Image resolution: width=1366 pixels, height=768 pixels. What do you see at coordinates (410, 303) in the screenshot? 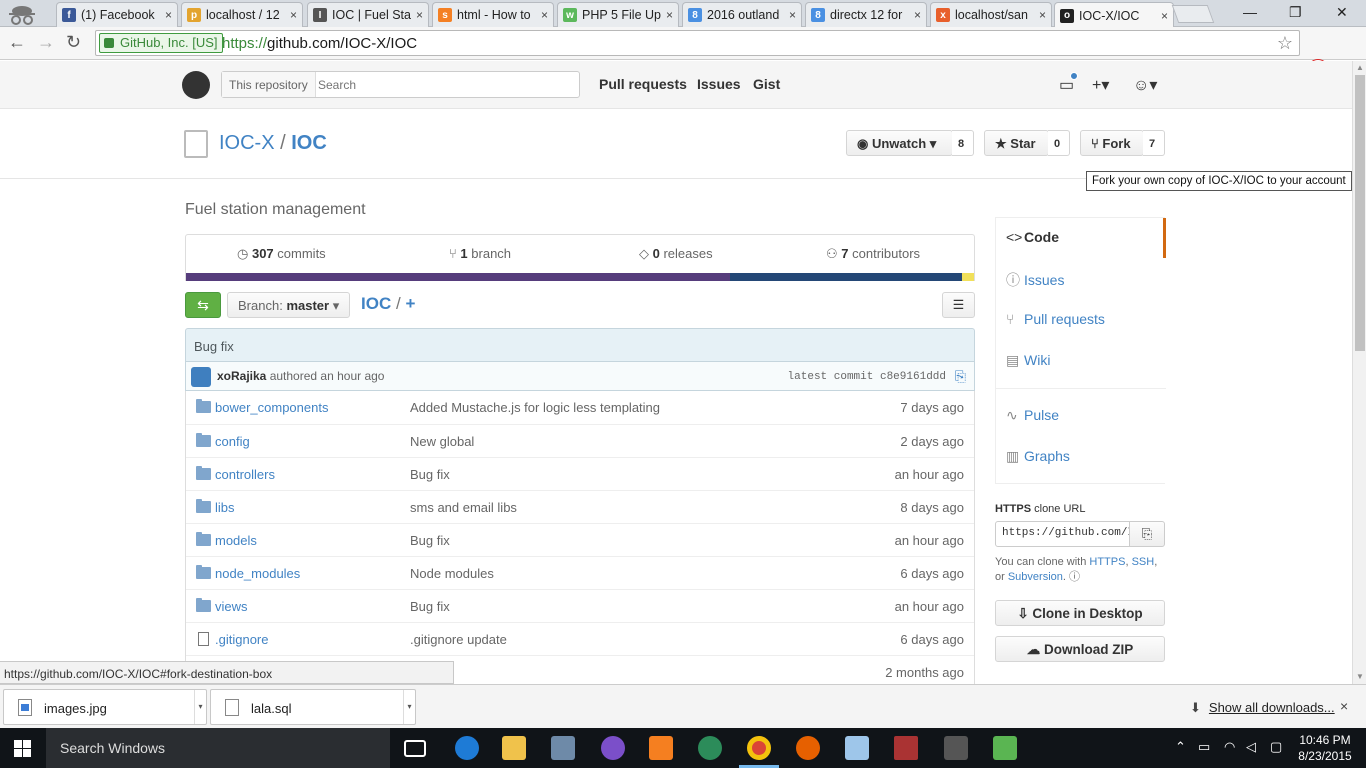
I see `new-file-button: +` at bounding box center [410, 303].